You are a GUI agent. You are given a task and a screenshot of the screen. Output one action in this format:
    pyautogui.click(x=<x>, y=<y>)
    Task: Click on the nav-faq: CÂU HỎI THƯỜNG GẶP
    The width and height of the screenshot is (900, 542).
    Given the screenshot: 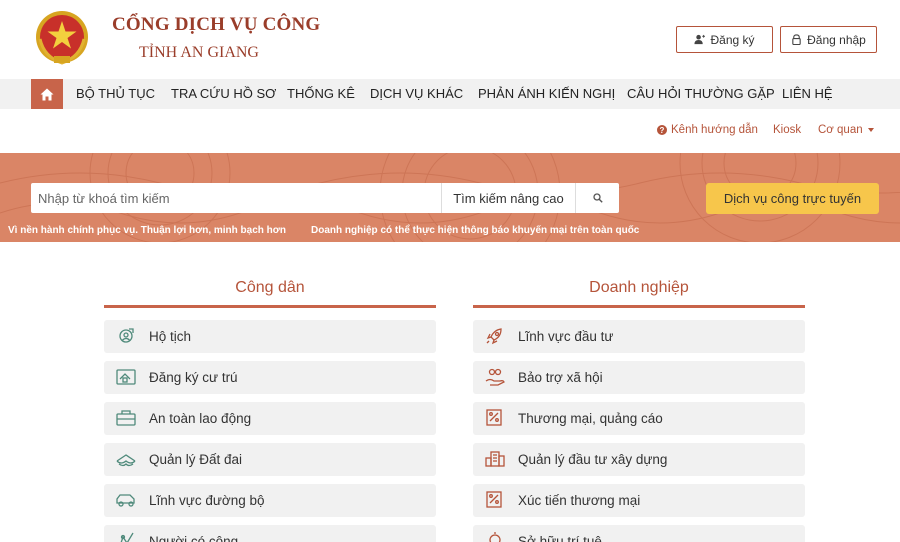 What is the action you would take?
    pyautogui.click(x=701, y=94)
    